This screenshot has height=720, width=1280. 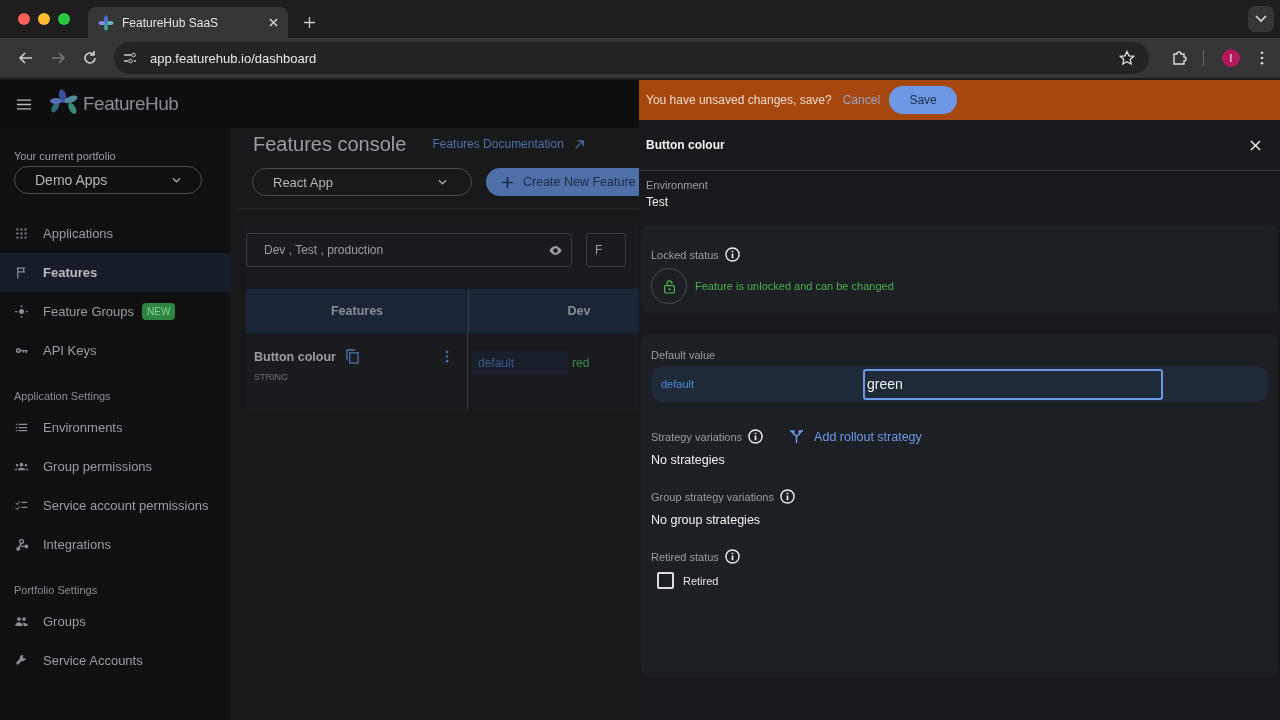 I want to click on sidebar-item: Environments, so click(x=115, y=427).